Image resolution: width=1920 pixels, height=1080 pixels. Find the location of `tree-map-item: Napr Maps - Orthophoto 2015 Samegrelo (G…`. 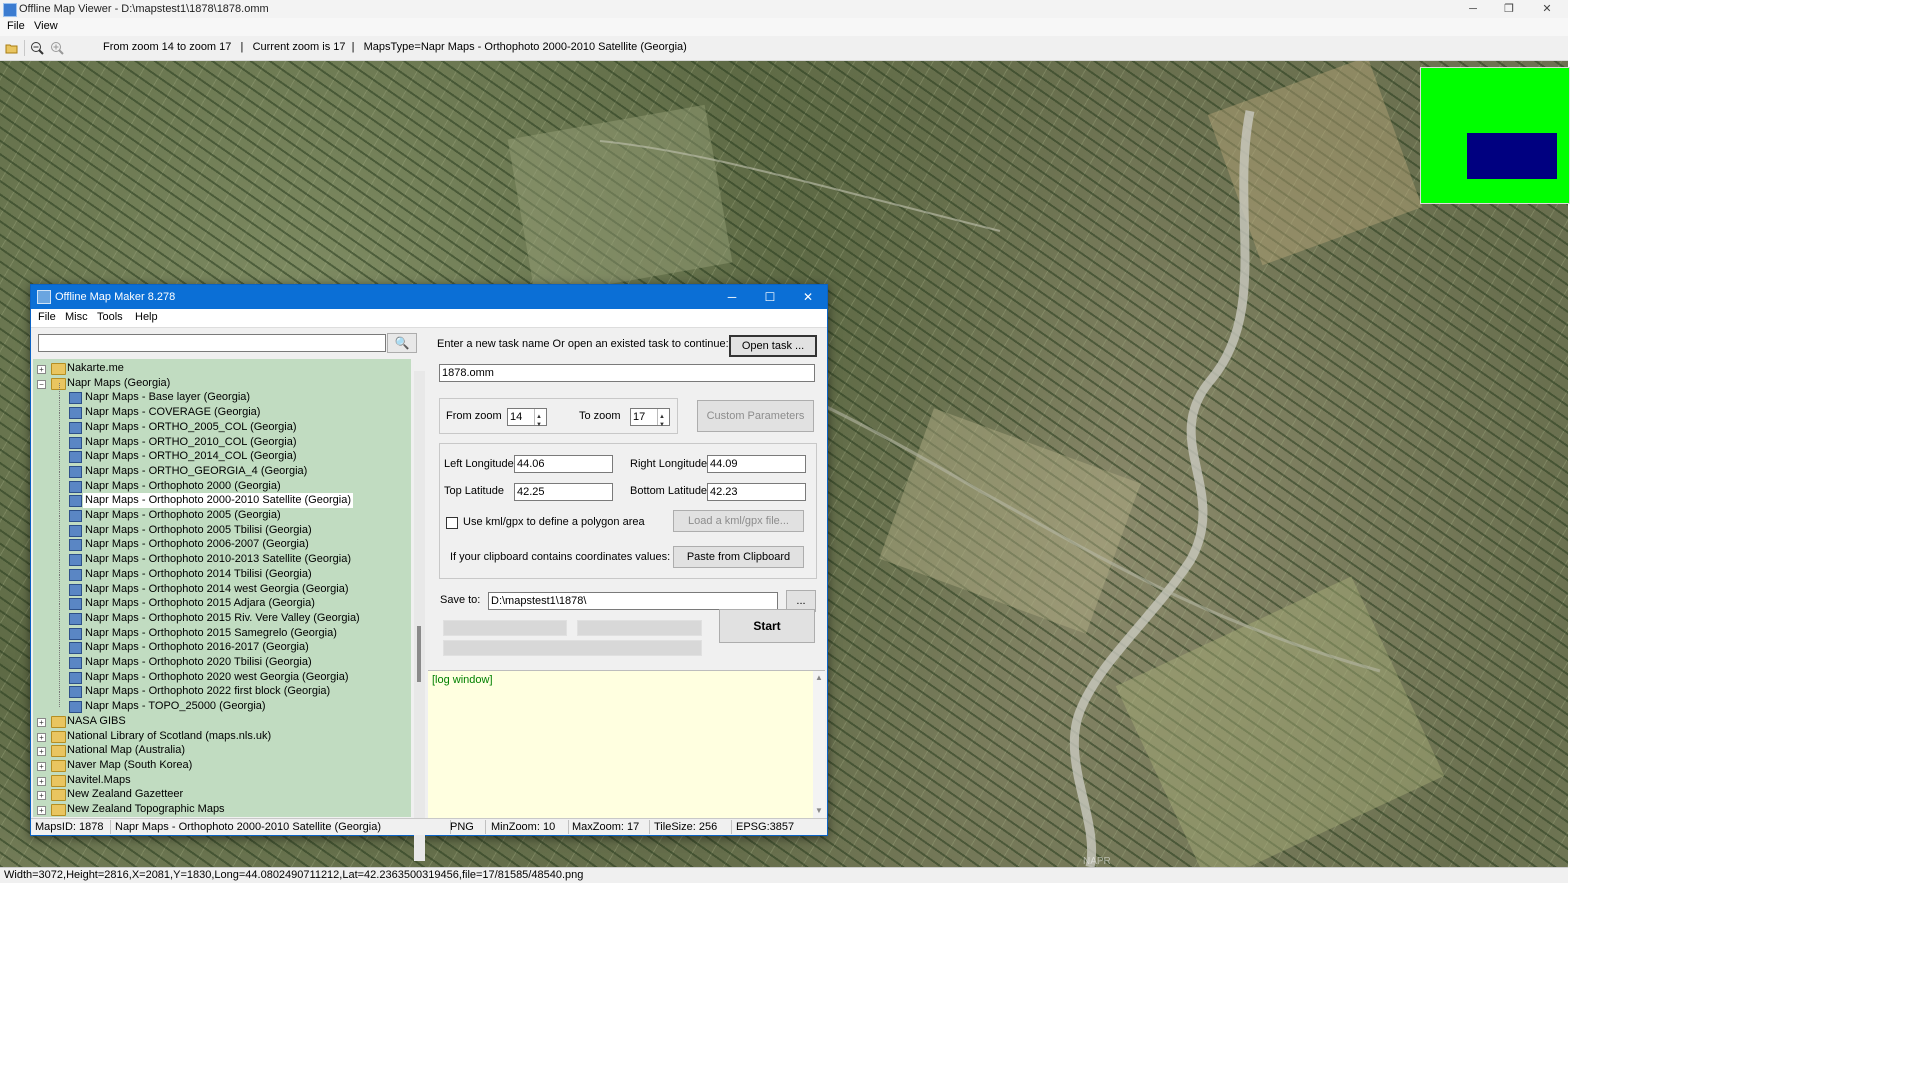

tree-map-item: Napr Maps - Orthophoto 2015 Samegrelo (G… is located at coordinates (221, 629).